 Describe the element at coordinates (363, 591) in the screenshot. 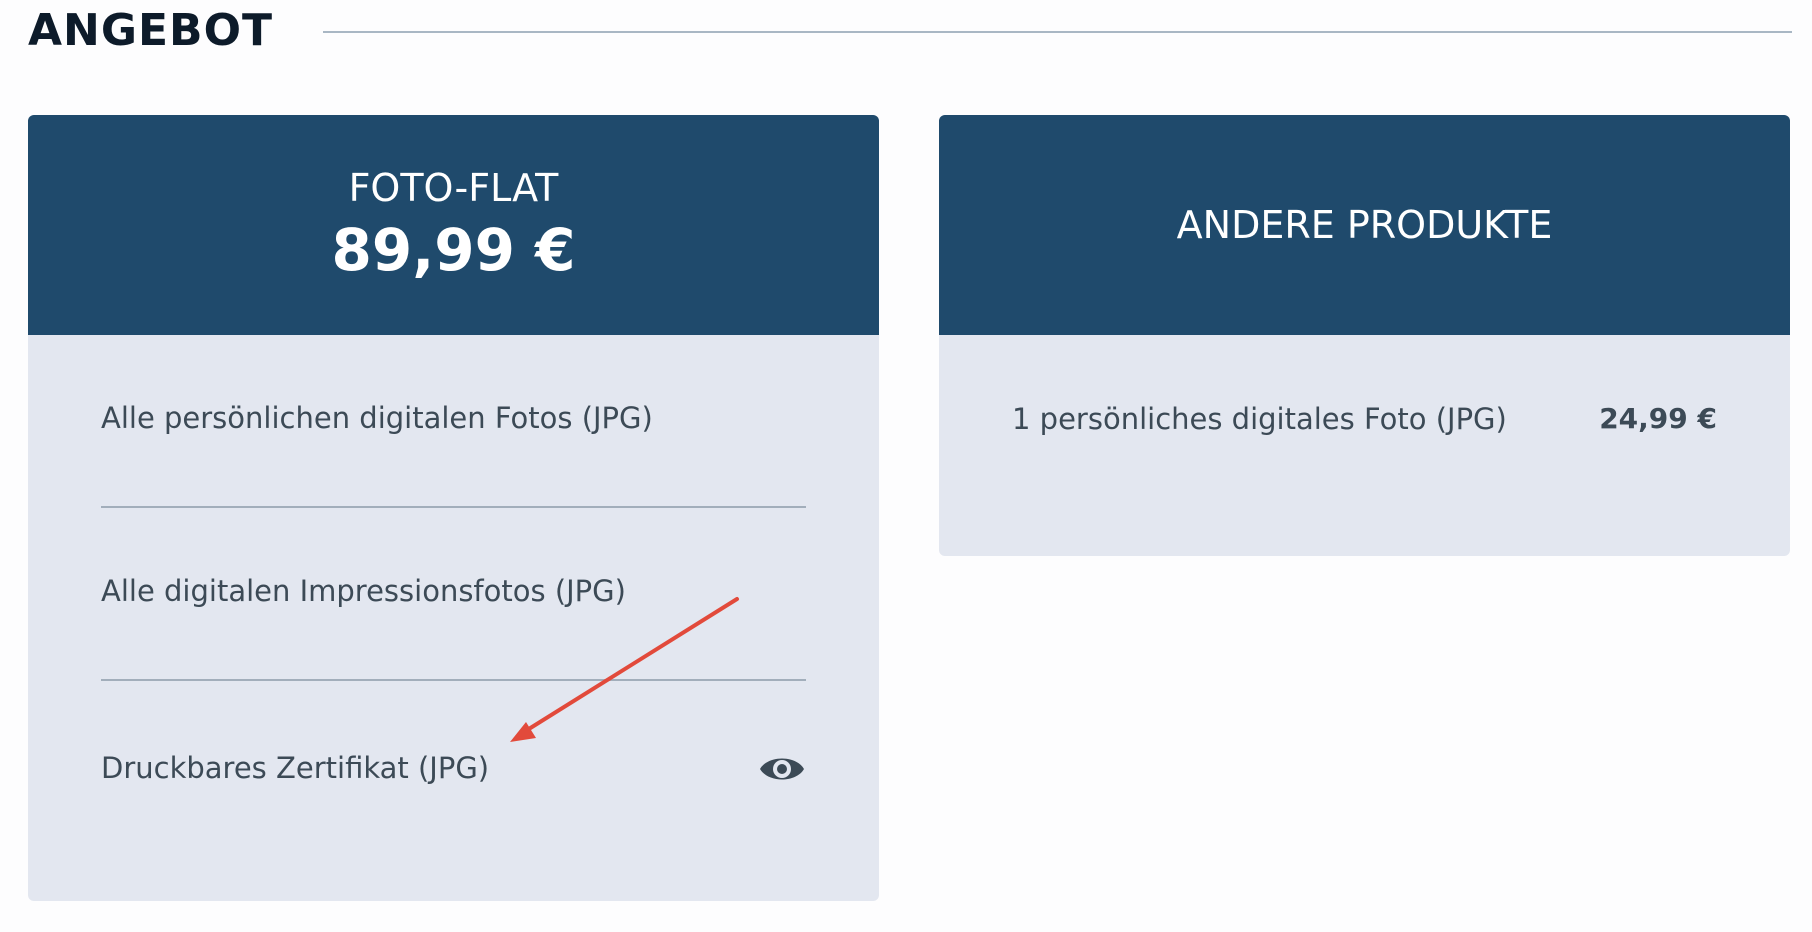

I see `feature-label: Alle digitalen Impressionsfotos (JPG)` at that location.